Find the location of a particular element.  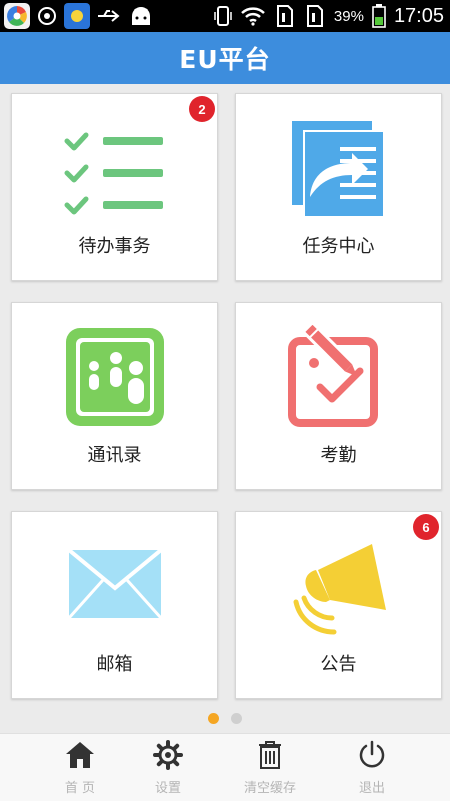

nav-settings: 设置 is located at coordinates (168, 767).